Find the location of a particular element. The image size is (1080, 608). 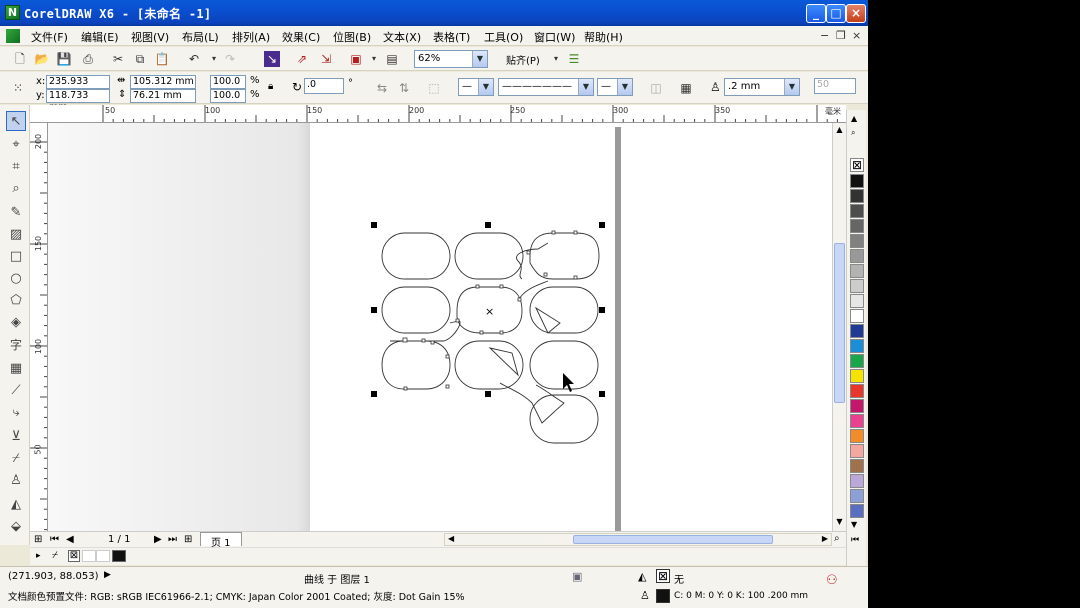

lock-ratio-icon: 🔒︎ is located at coordinates (270, 86).